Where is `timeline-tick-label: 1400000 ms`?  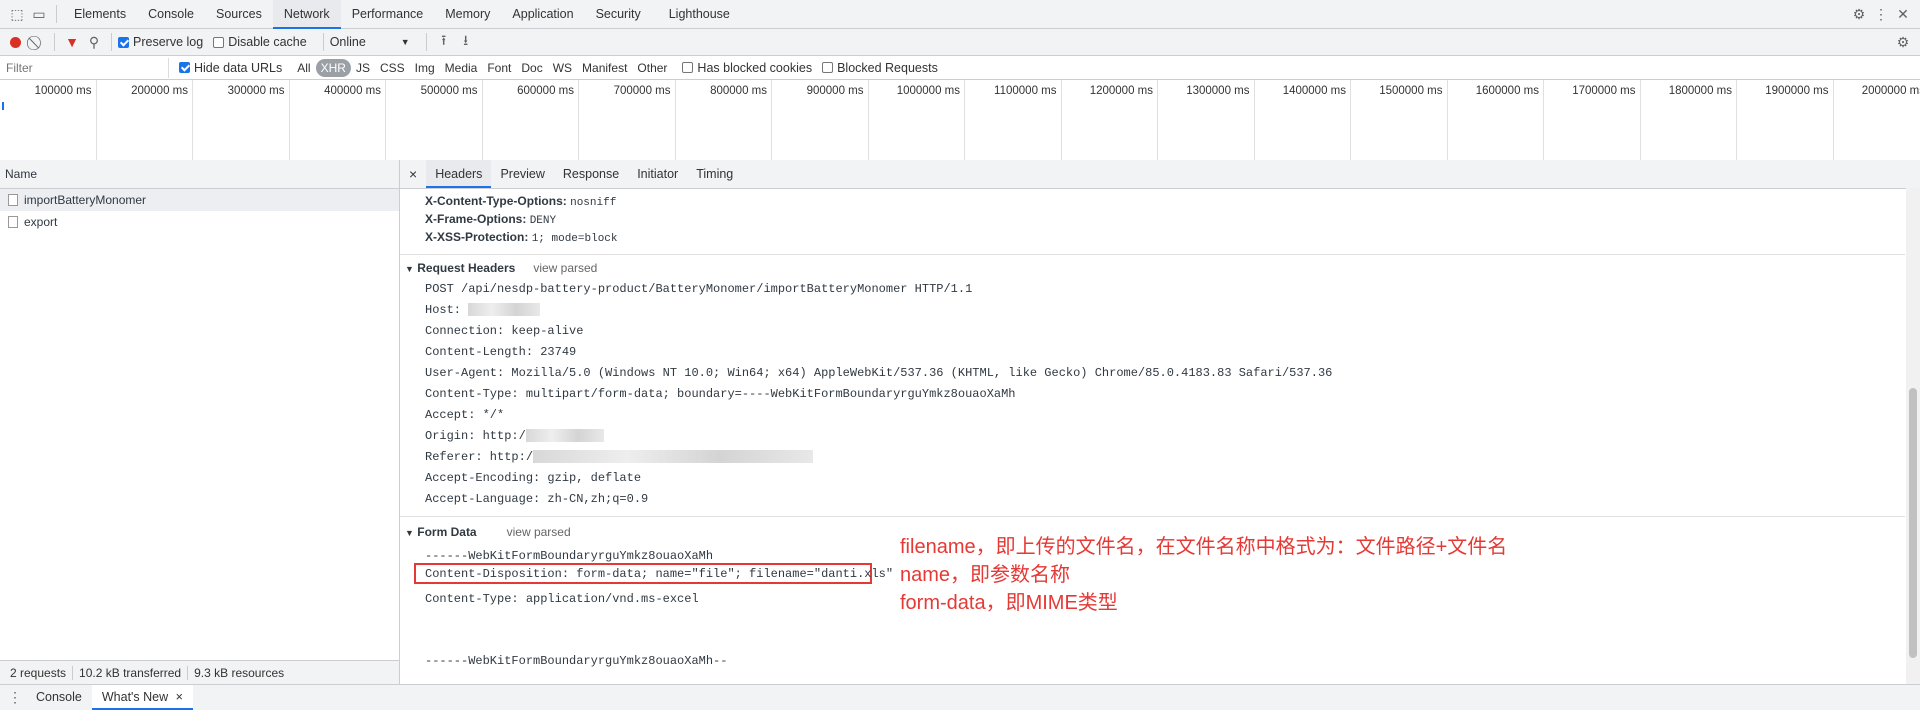
timeline-tick-label: 1400000 ms is located at coordinates (1303, 120).